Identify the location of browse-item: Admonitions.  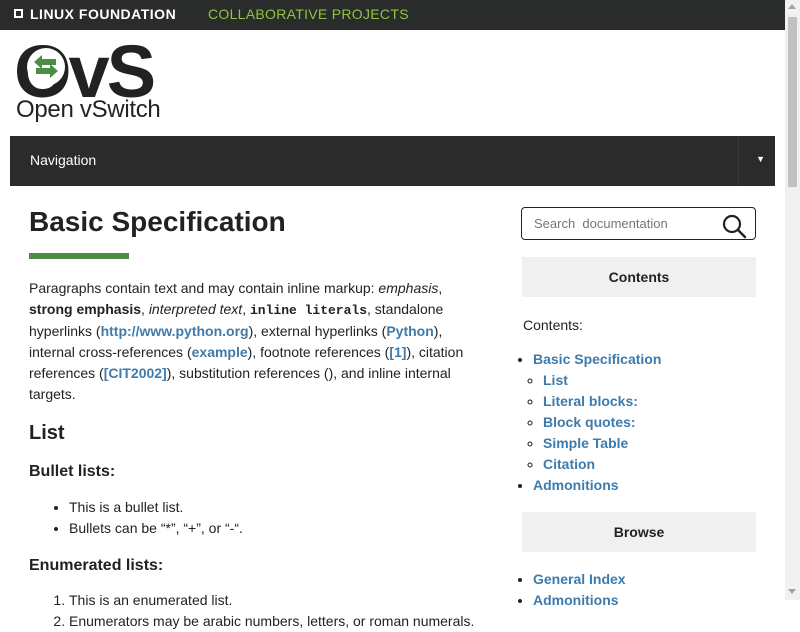
(579, 600).